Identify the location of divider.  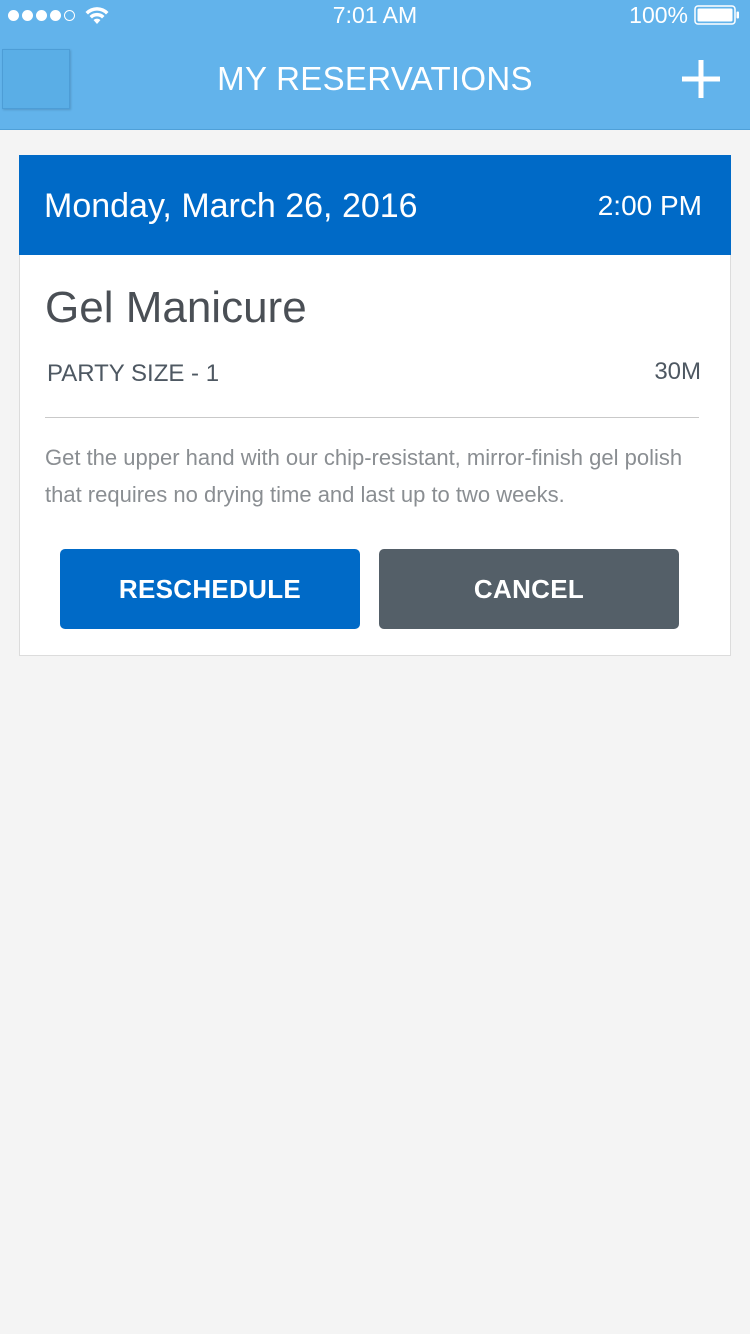
(372, 417).